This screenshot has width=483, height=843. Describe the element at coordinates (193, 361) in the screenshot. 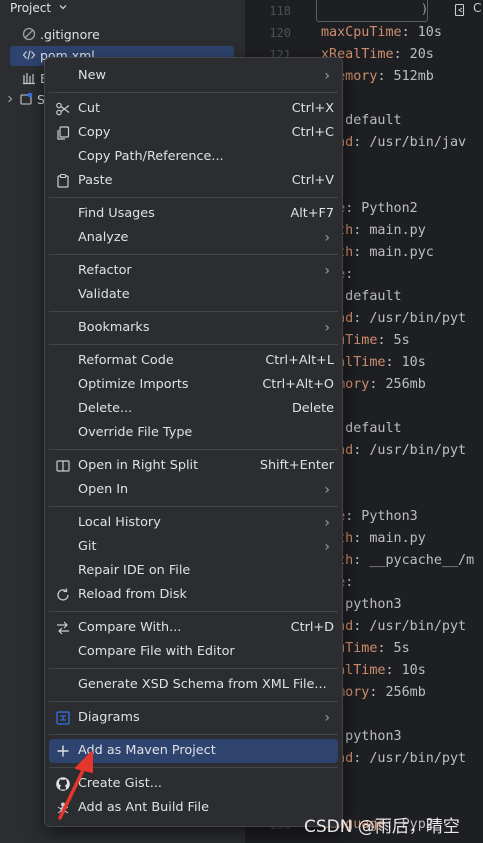

I see `menu-item-reformat-code: Reformat Code Ctrl+Alt+L` at that location.